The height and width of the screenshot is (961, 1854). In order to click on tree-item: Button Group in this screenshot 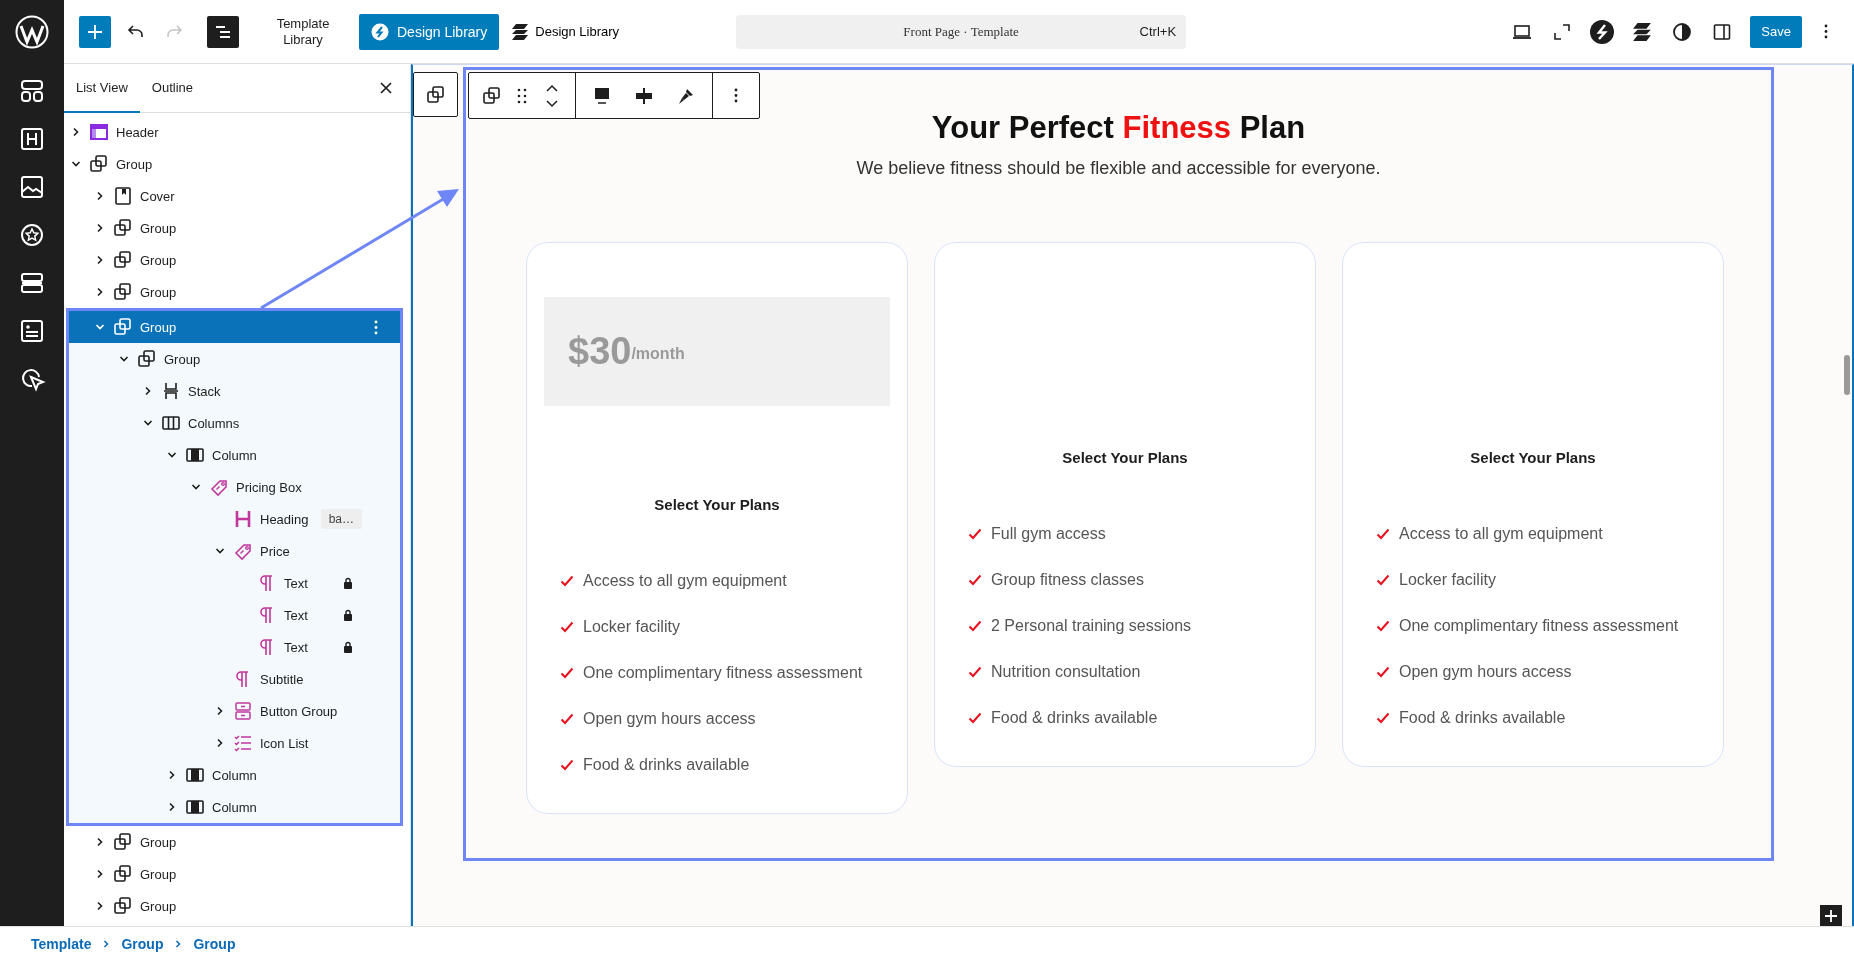, I will do `click(234, 711)`.